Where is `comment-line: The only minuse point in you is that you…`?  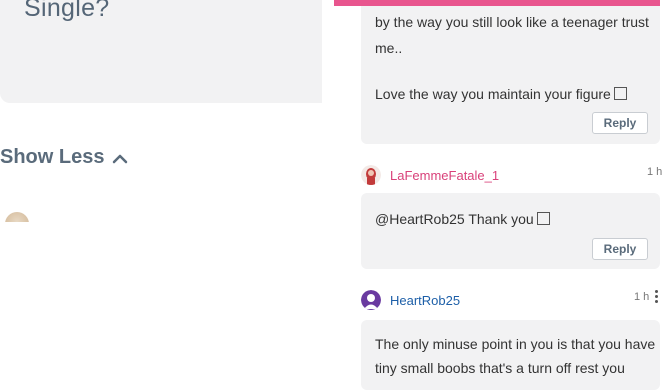 comment-line: The only minuse point in you is that you… is located at coordinates (515, 344).